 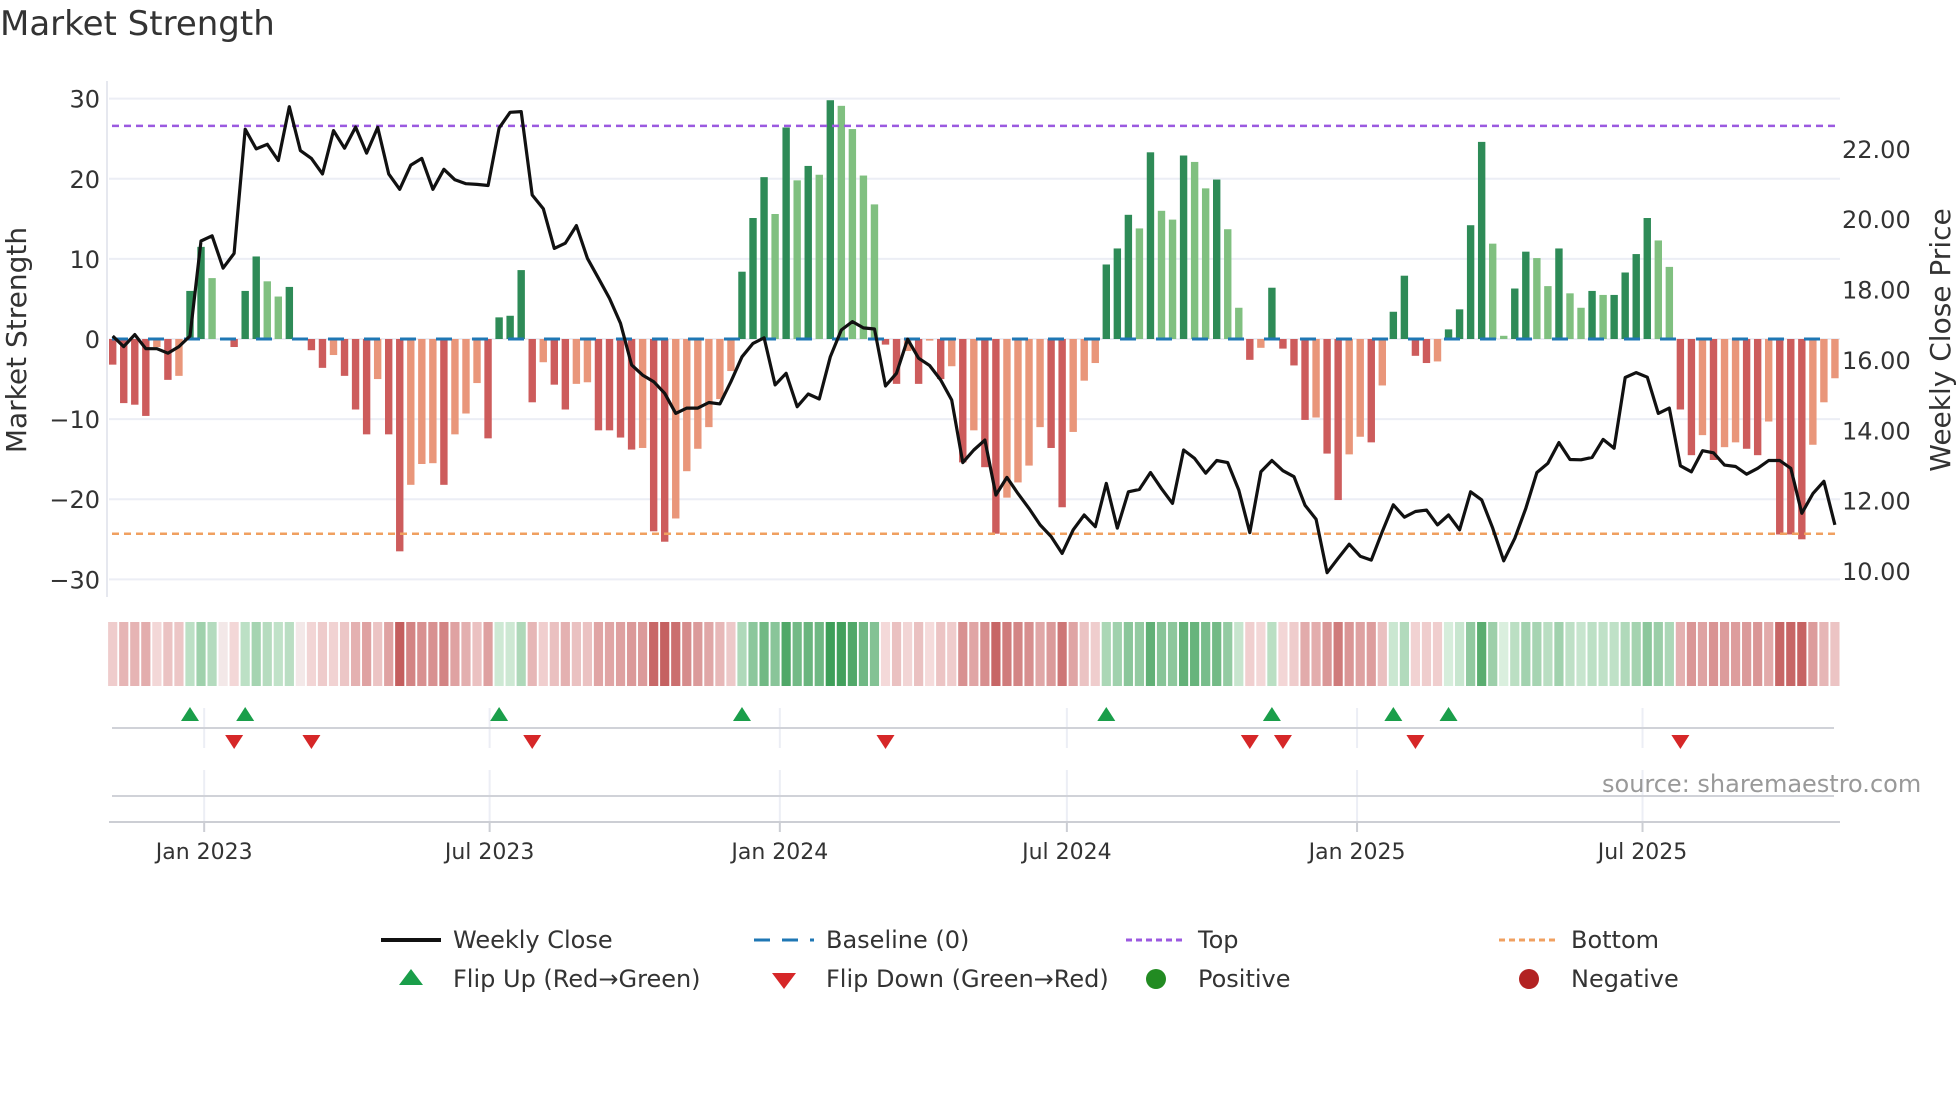 I want to click on dashed-line-swatch-icon, so click(x=784, y=940).